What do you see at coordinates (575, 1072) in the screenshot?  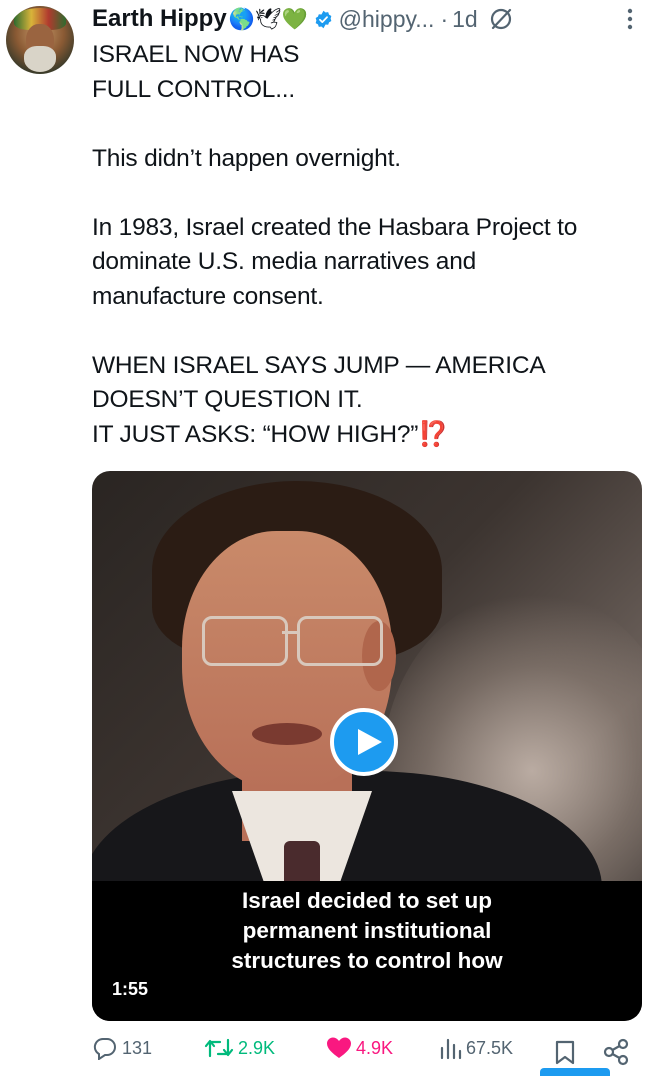 I see `scroll-indicator` at bounding box center [575, 1072].